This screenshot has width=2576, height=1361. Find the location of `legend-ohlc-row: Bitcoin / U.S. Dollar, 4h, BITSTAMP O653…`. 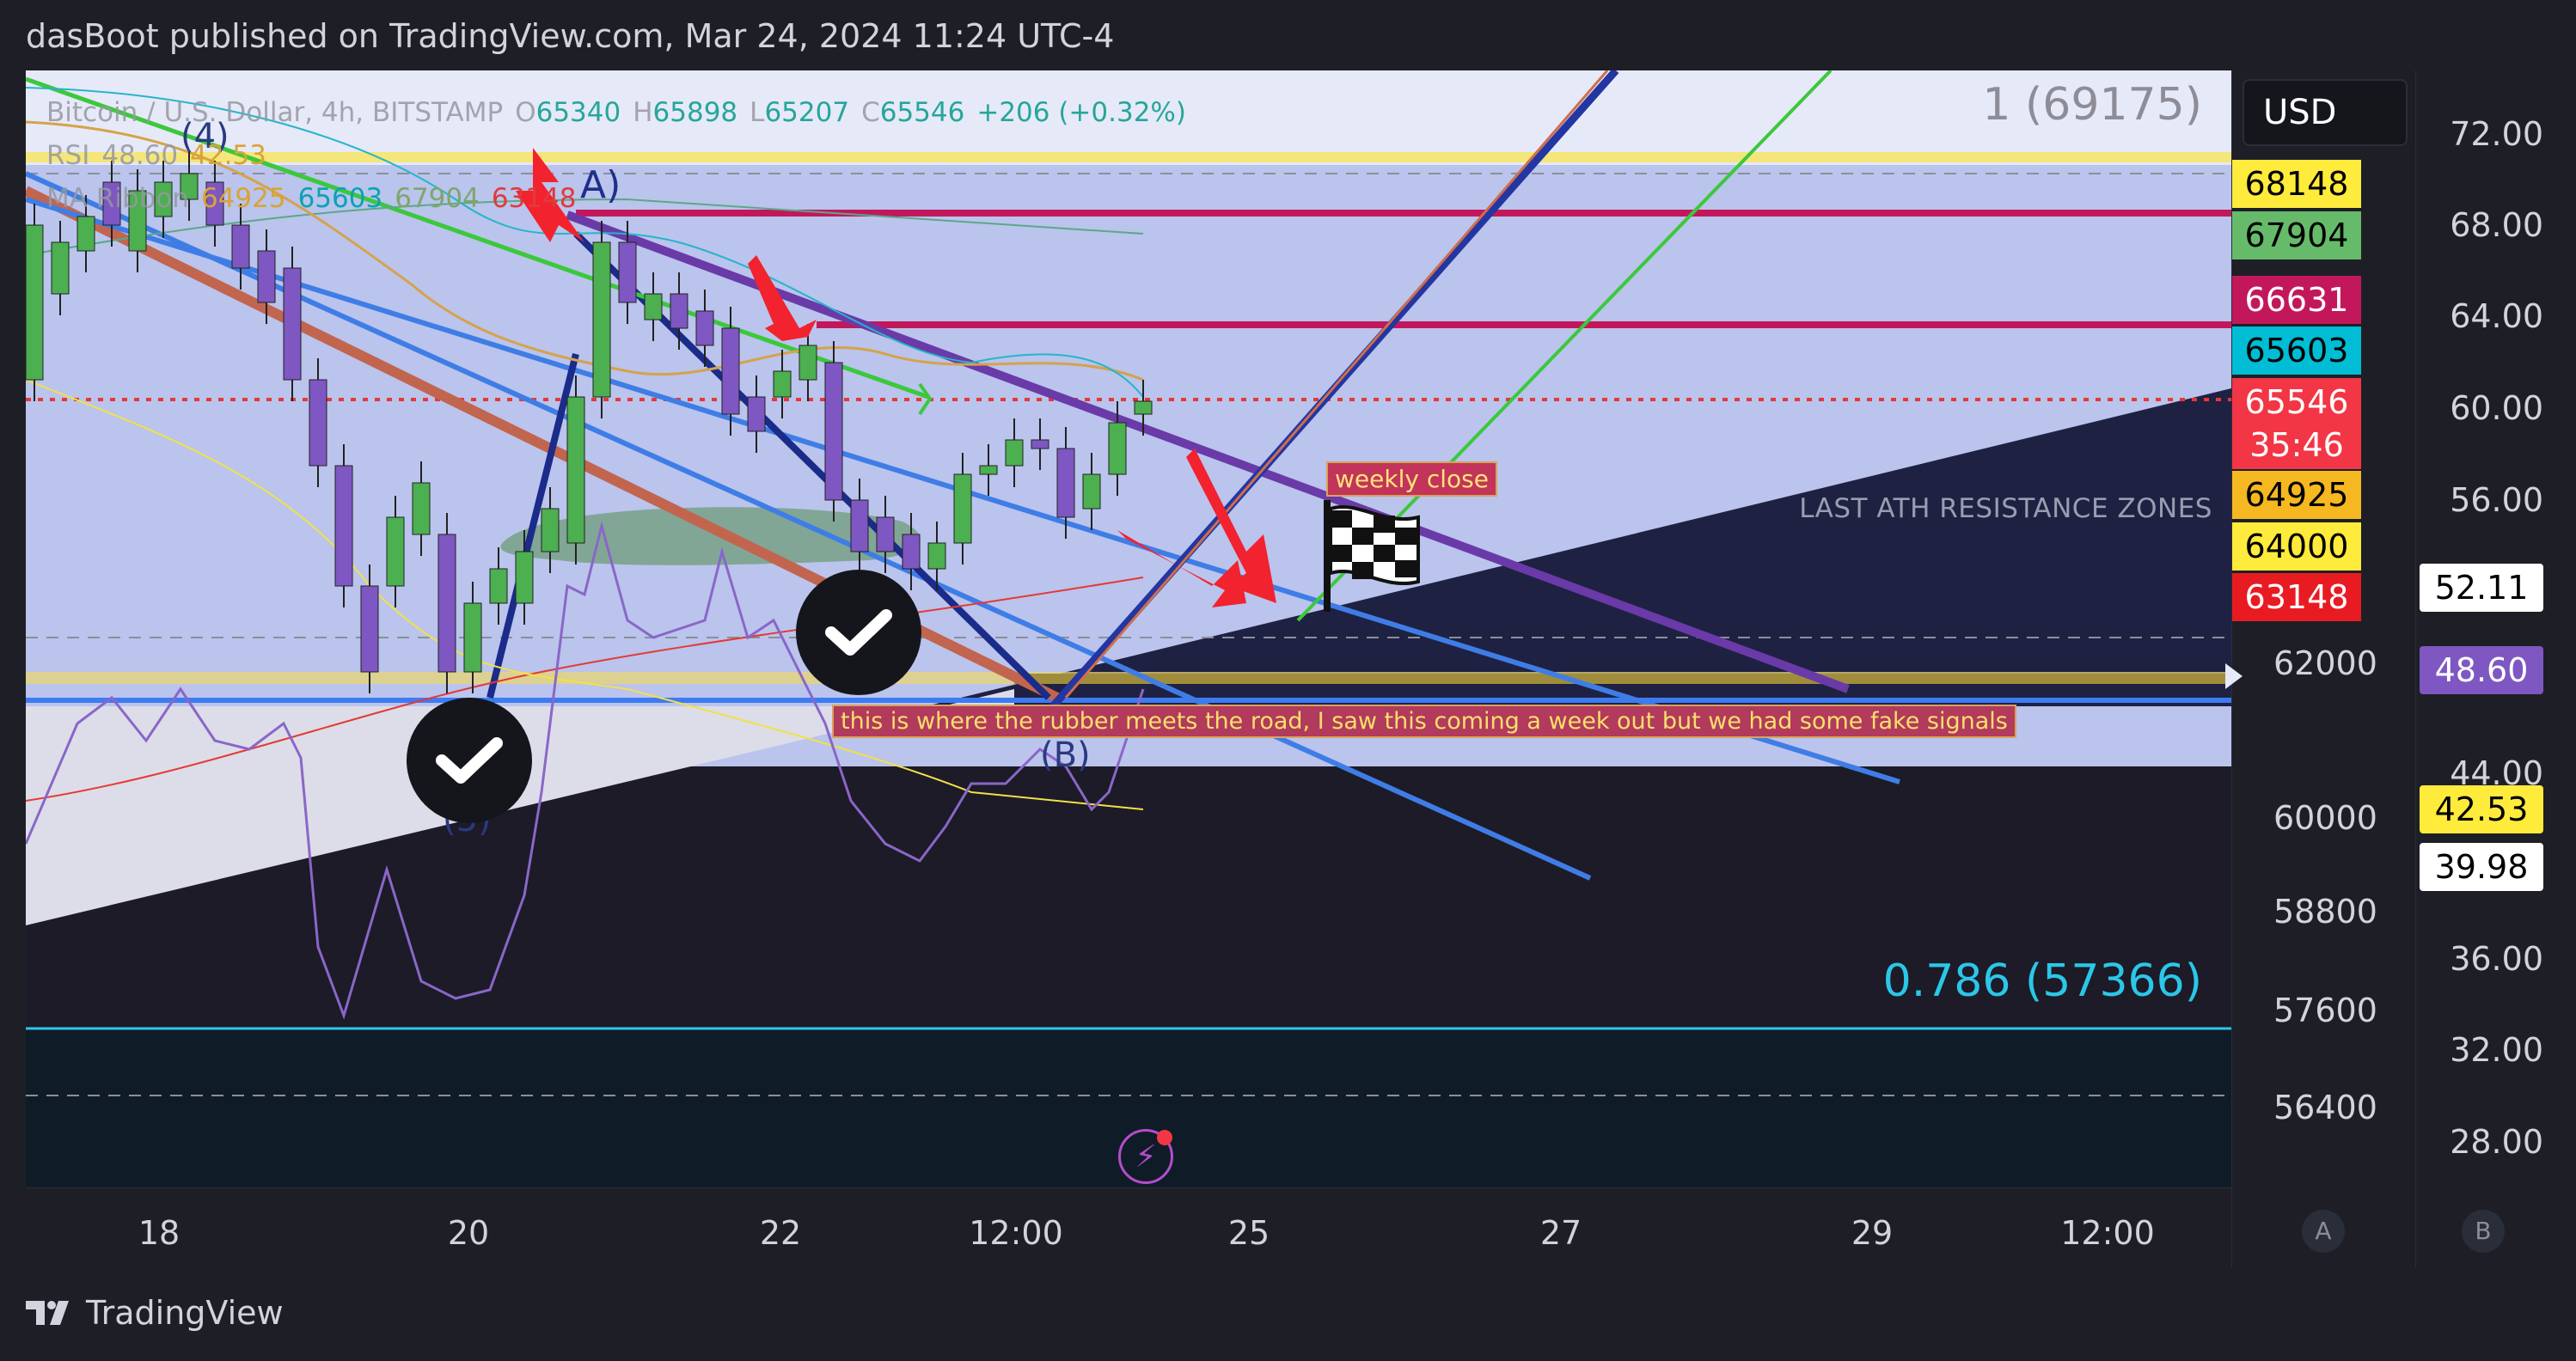

legend-ohlc-row: Bitcoin / U.S. Dollar, 4h, BITSTAMP O653… is located at coordinates (616, 113).